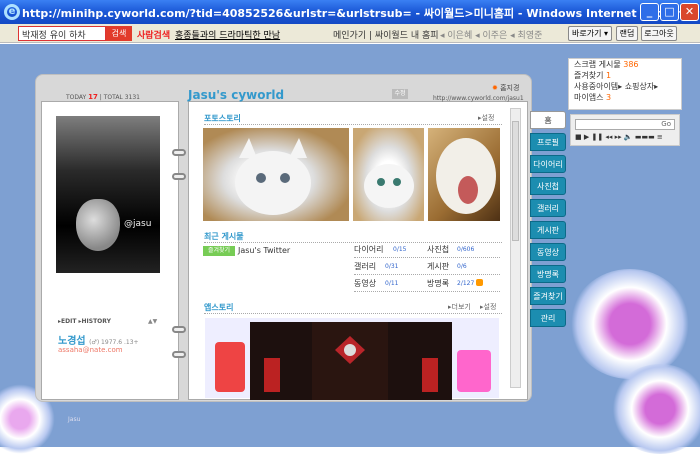 The image size is (700, 454). I want to click on board-guestbook: 방명록, so click(438, 283).